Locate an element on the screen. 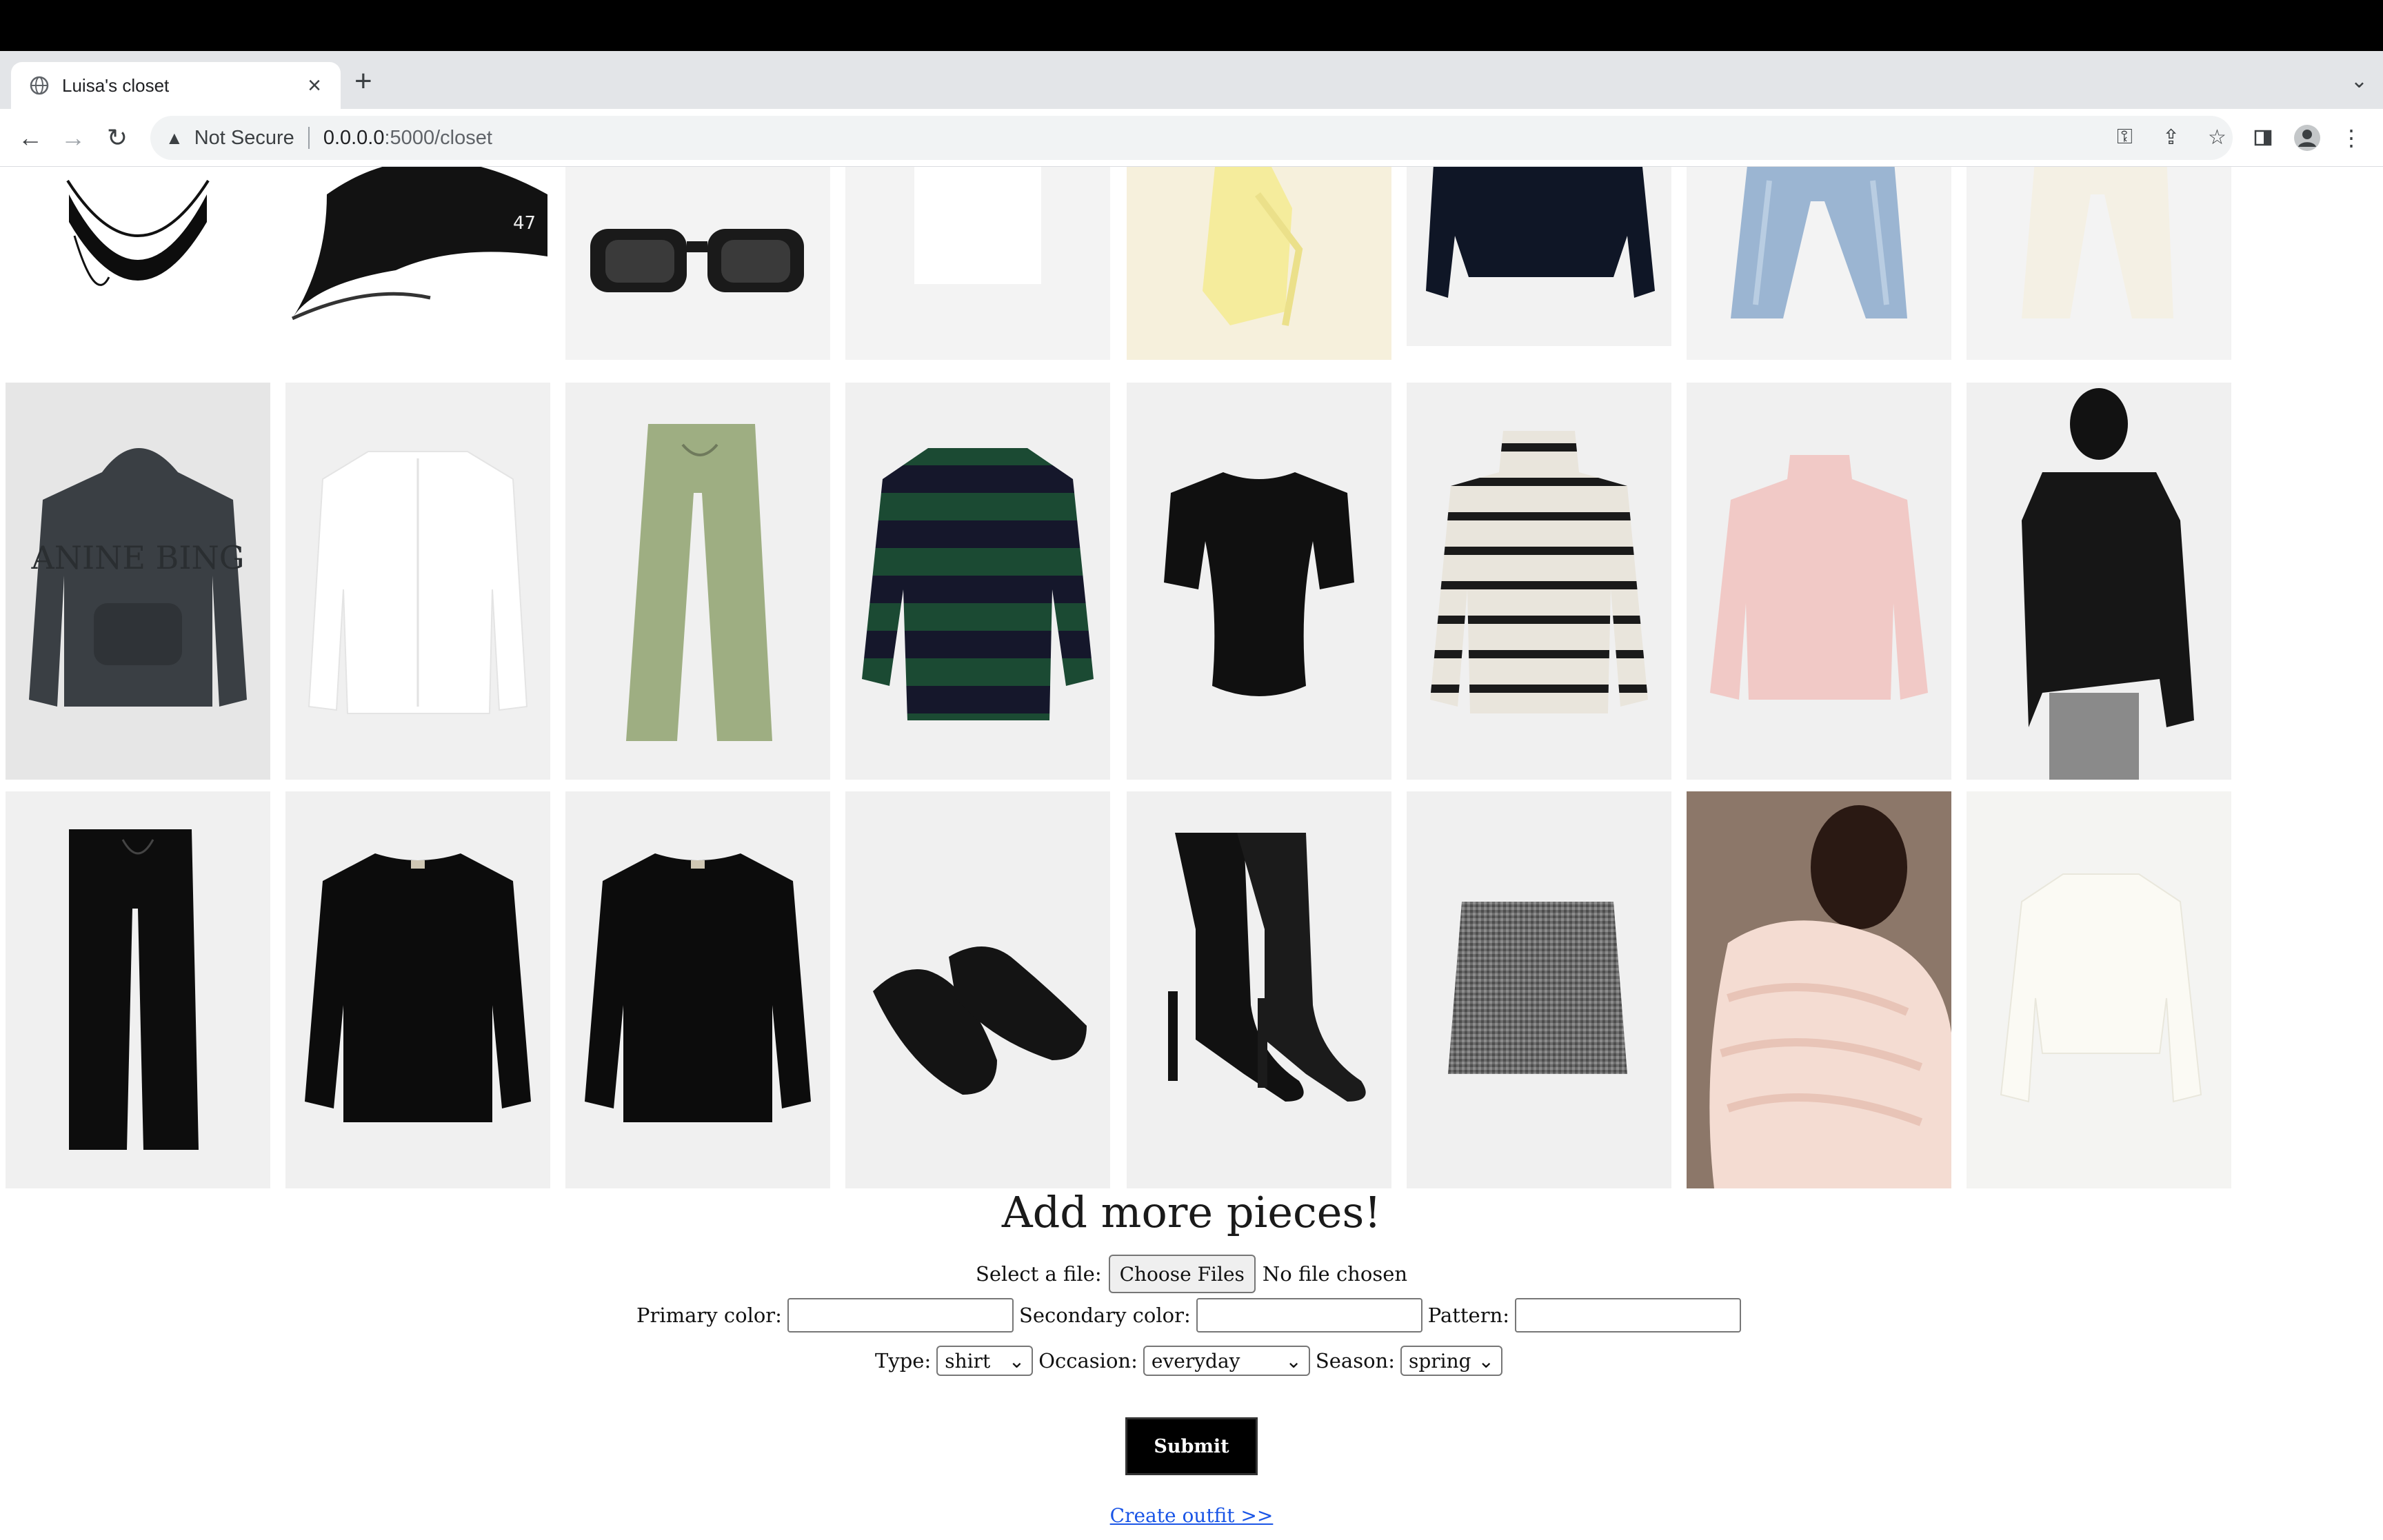  system-top-bar is located at coordinates (1191, 26).